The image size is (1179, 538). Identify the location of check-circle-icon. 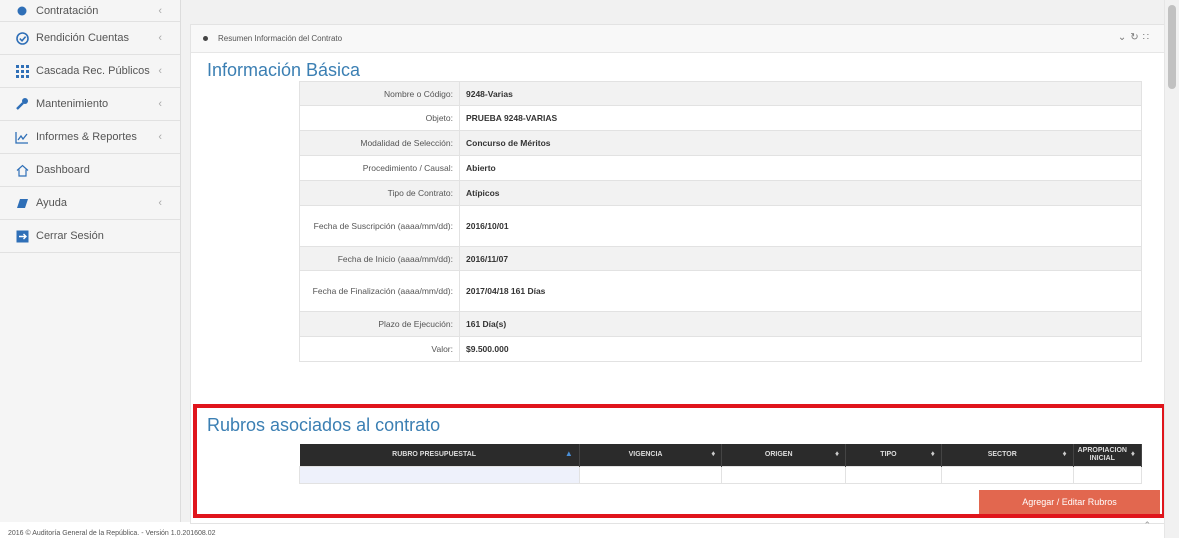
(22, 38).